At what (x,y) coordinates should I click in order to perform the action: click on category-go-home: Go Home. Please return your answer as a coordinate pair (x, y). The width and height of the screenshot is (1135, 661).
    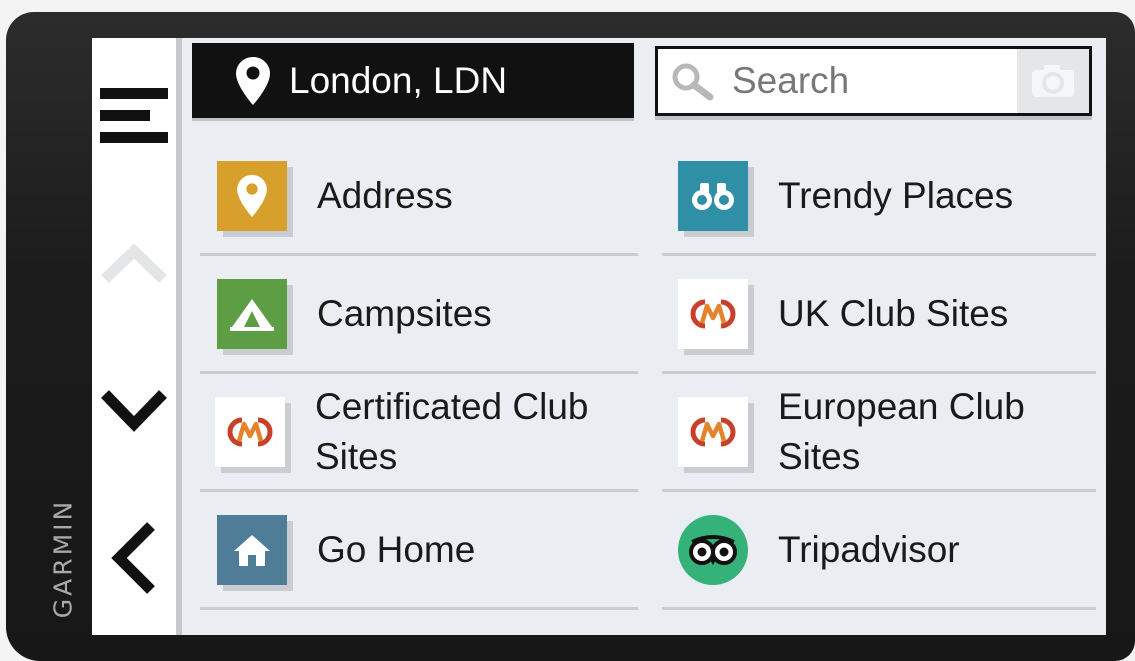
    Looking at the image, I should click on (419, 551).